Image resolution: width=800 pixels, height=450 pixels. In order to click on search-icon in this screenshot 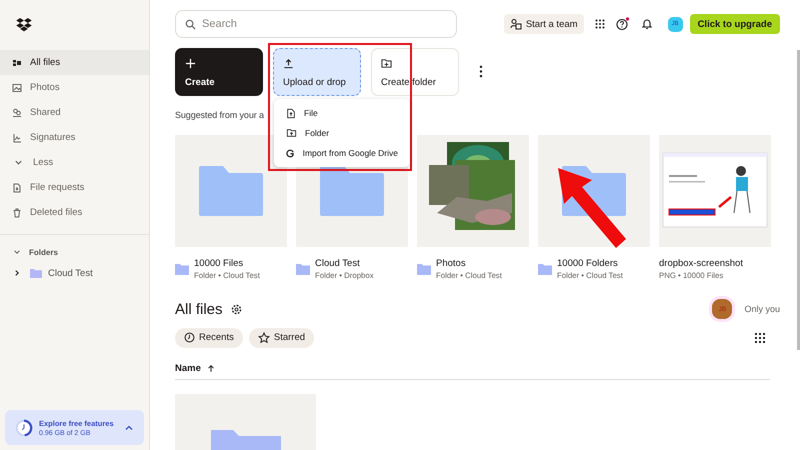, I will do `click(190, 24)`.